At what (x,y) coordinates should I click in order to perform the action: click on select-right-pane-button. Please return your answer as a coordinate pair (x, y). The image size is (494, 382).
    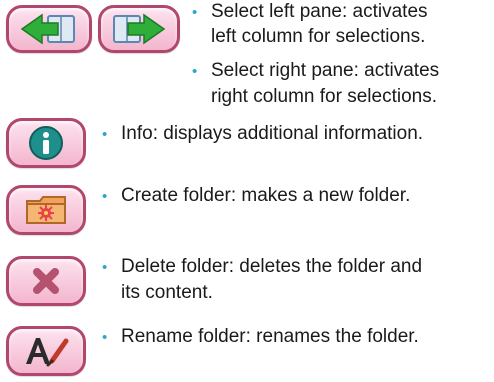
    Looking at the image, I should click on (139, 29).